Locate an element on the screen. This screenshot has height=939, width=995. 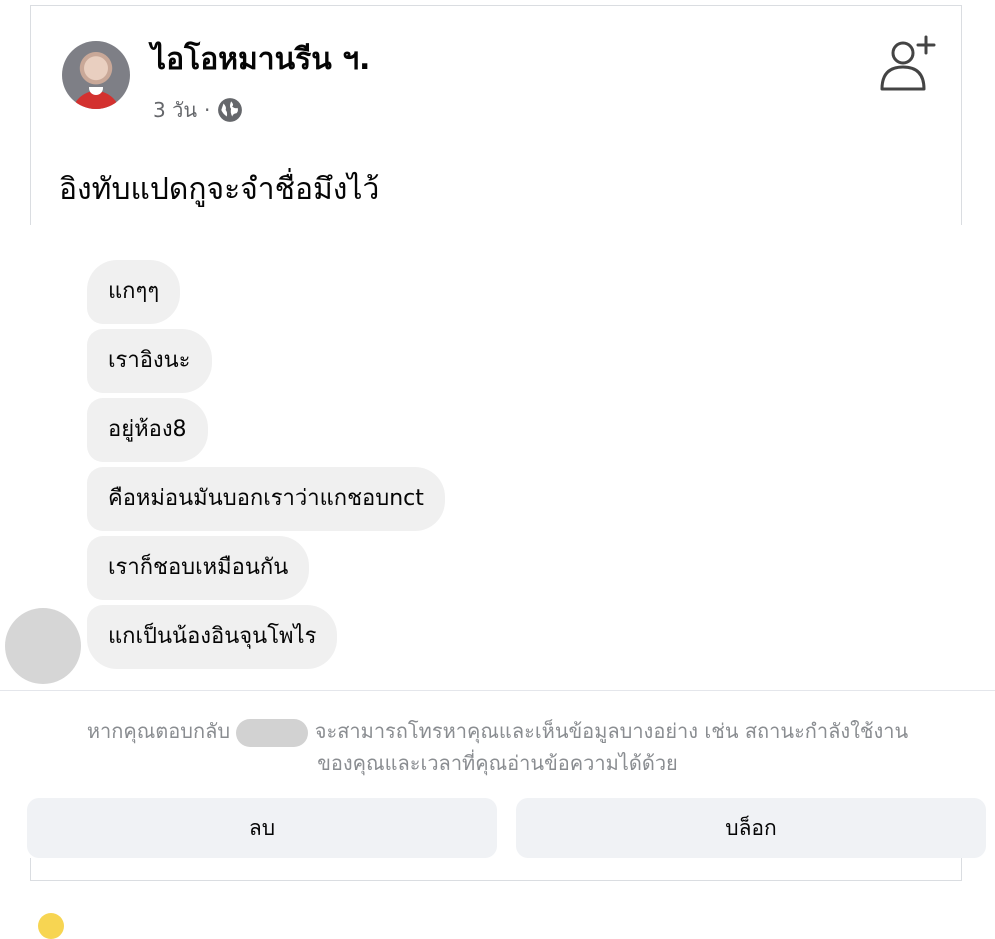
delete-button: ลบ is located at coordinates (262, 828).